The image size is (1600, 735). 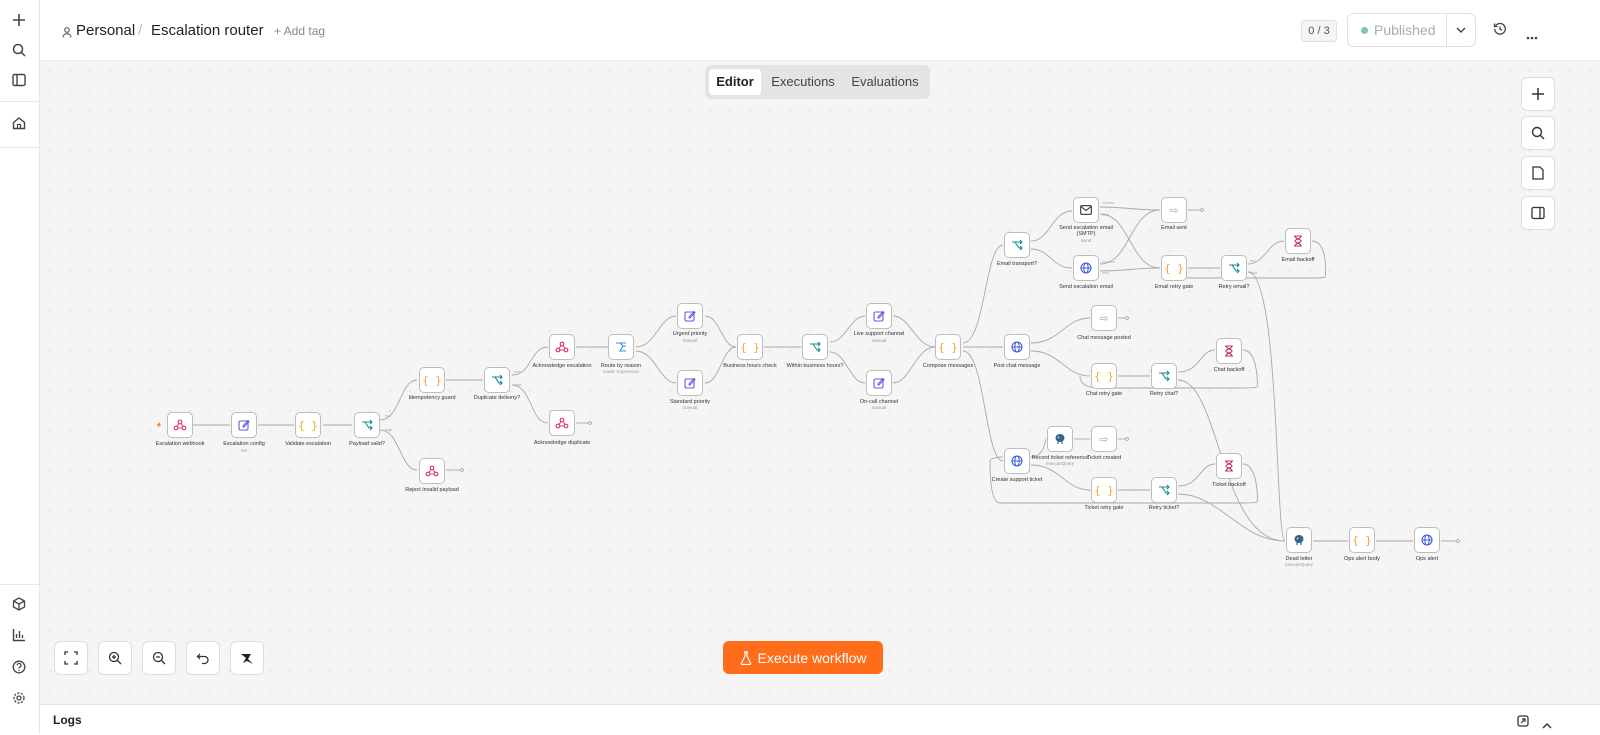 What do you see at coordinates (105, 30) in the screenshot?
I see `breadcrumb-project: Personal` at bounding box center [105, 30].